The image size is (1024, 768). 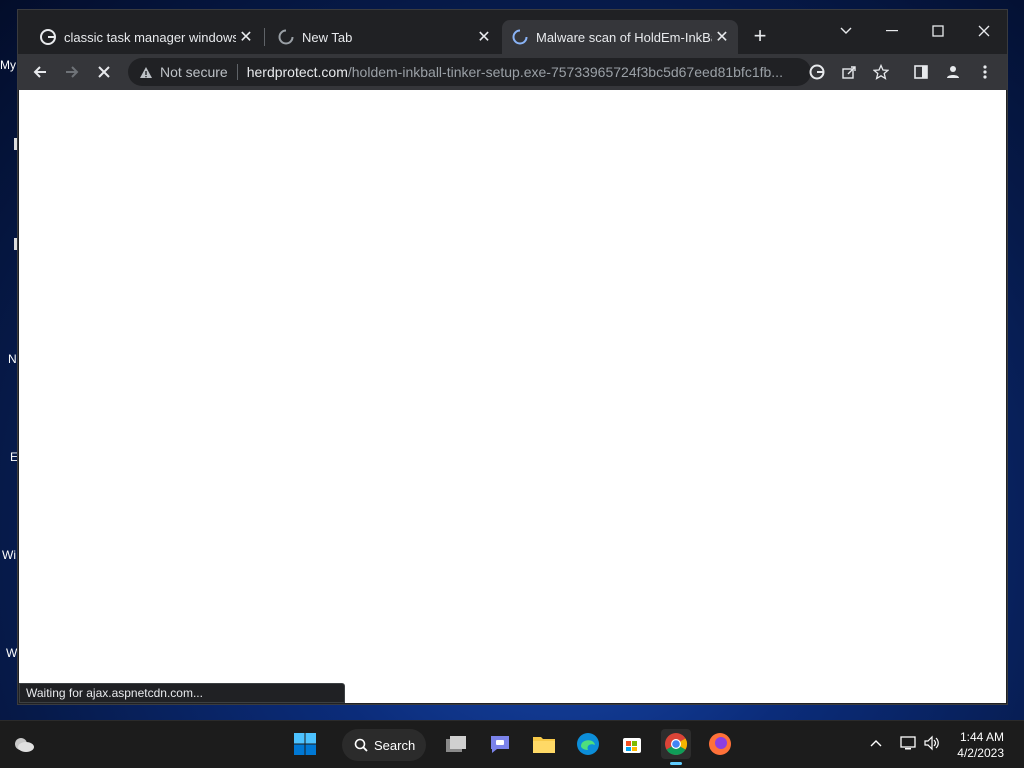 I want to click on search-label: Search, so click(x=395, y=745).